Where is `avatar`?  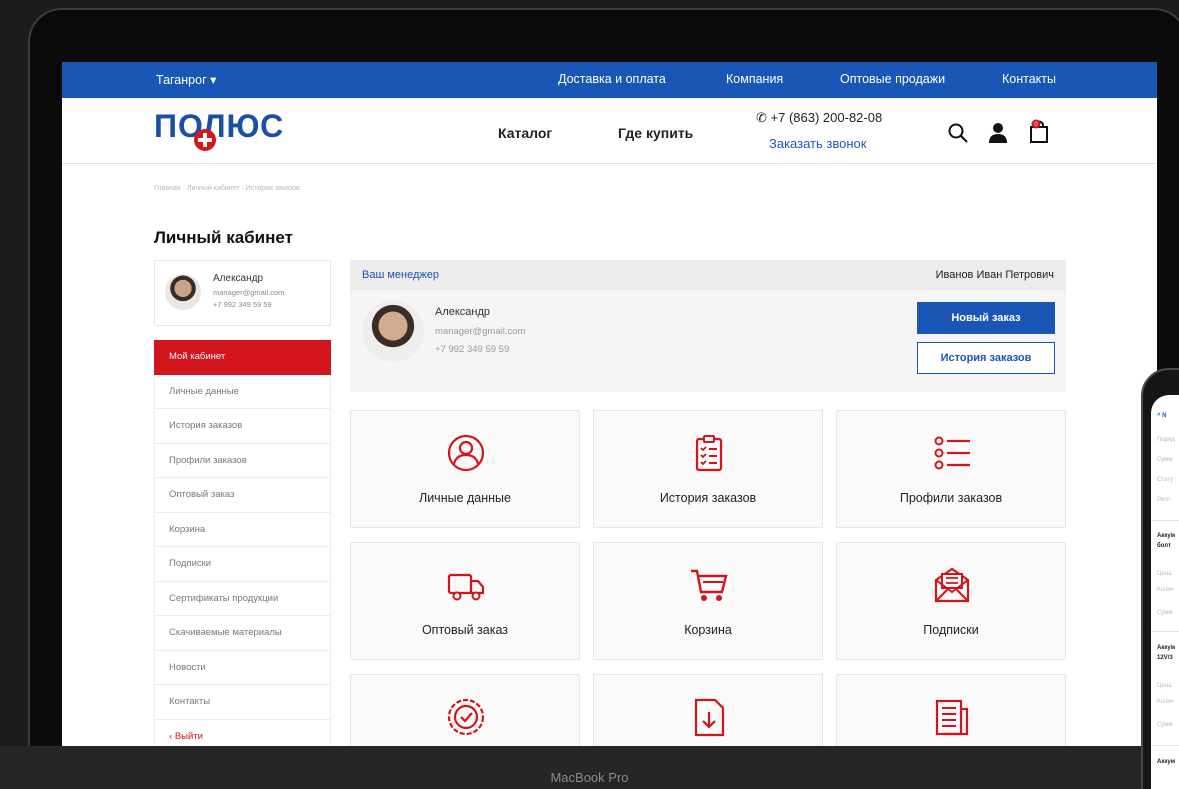 avatar is located at coordinates (183, 292).